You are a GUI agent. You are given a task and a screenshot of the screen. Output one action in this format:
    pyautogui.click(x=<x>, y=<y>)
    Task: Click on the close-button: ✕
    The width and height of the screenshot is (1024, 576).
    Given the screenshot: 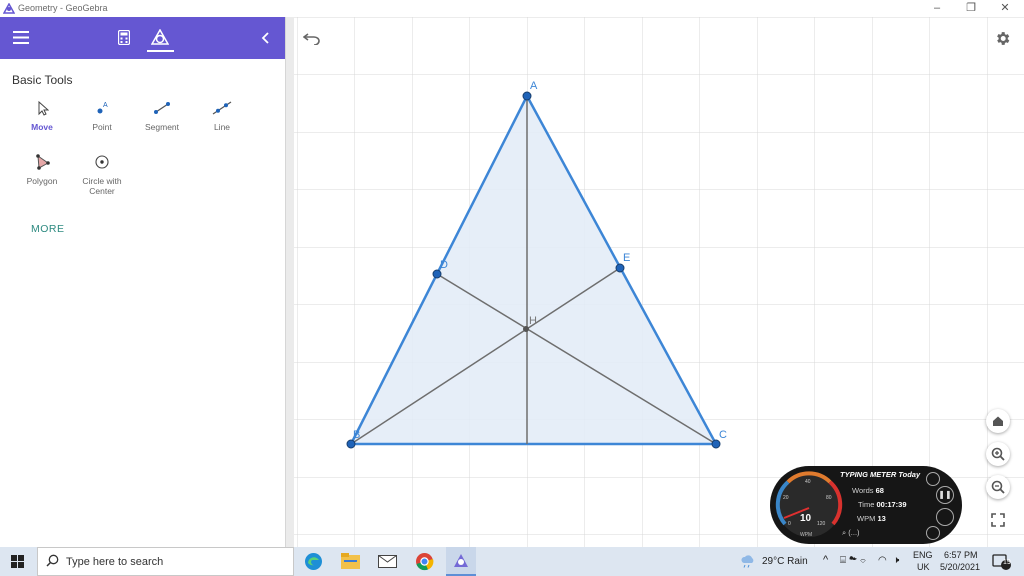 What is the action you would take?
    pyautogui.click(x=1005, y=8)
    